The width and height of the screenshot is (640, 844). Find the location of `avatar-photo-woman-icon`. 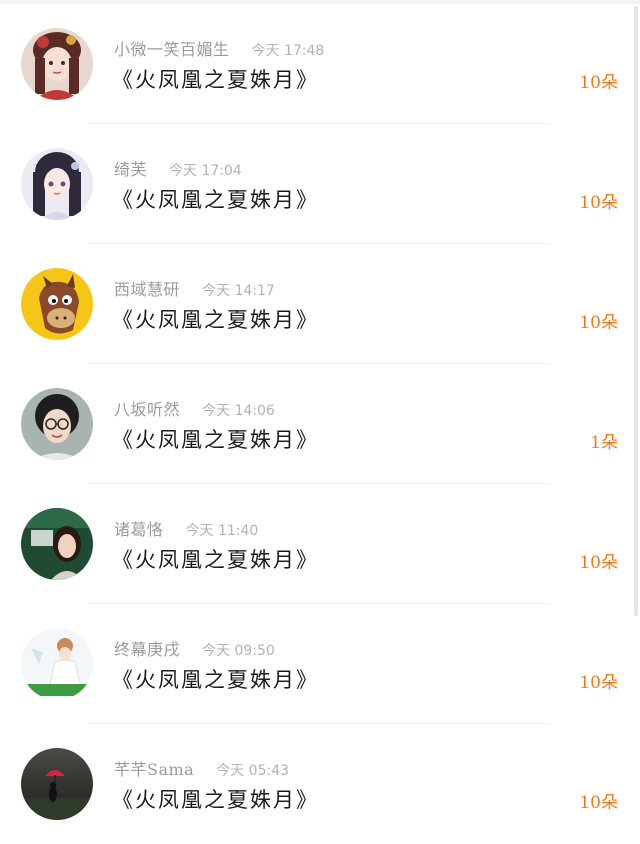

avatar-photo-woman-icon is located at coordinates (57, 544).